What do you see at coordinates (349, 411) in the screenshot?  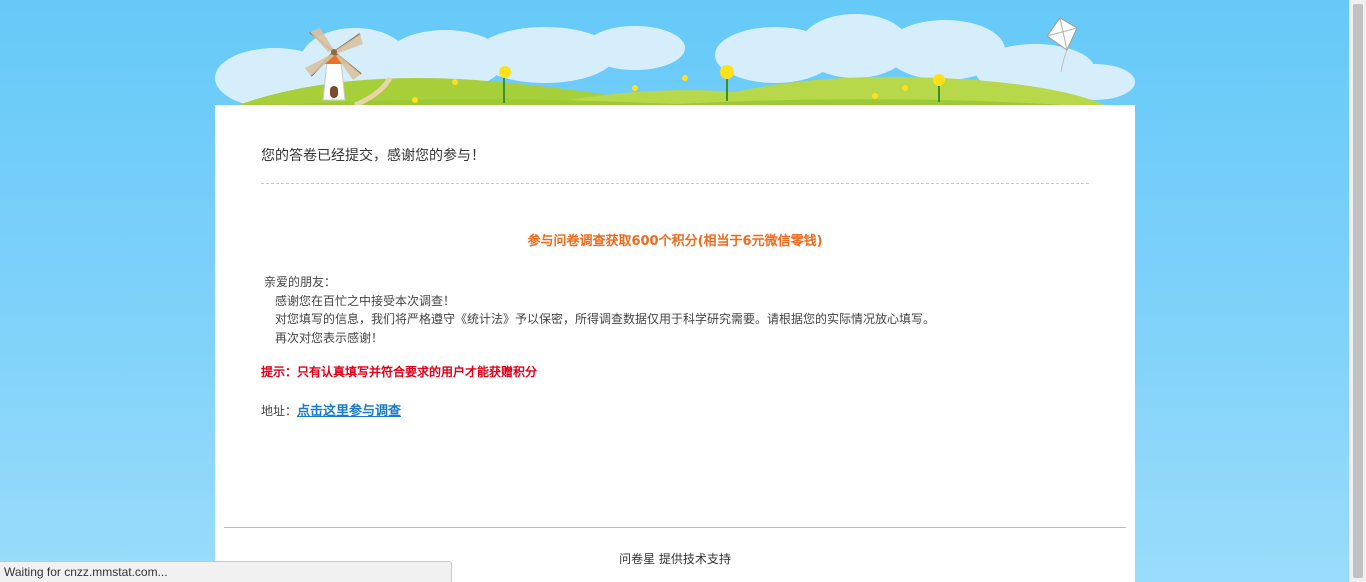 I see `survey-link: 点击这里参与调查` at bounding box center [349, 411].